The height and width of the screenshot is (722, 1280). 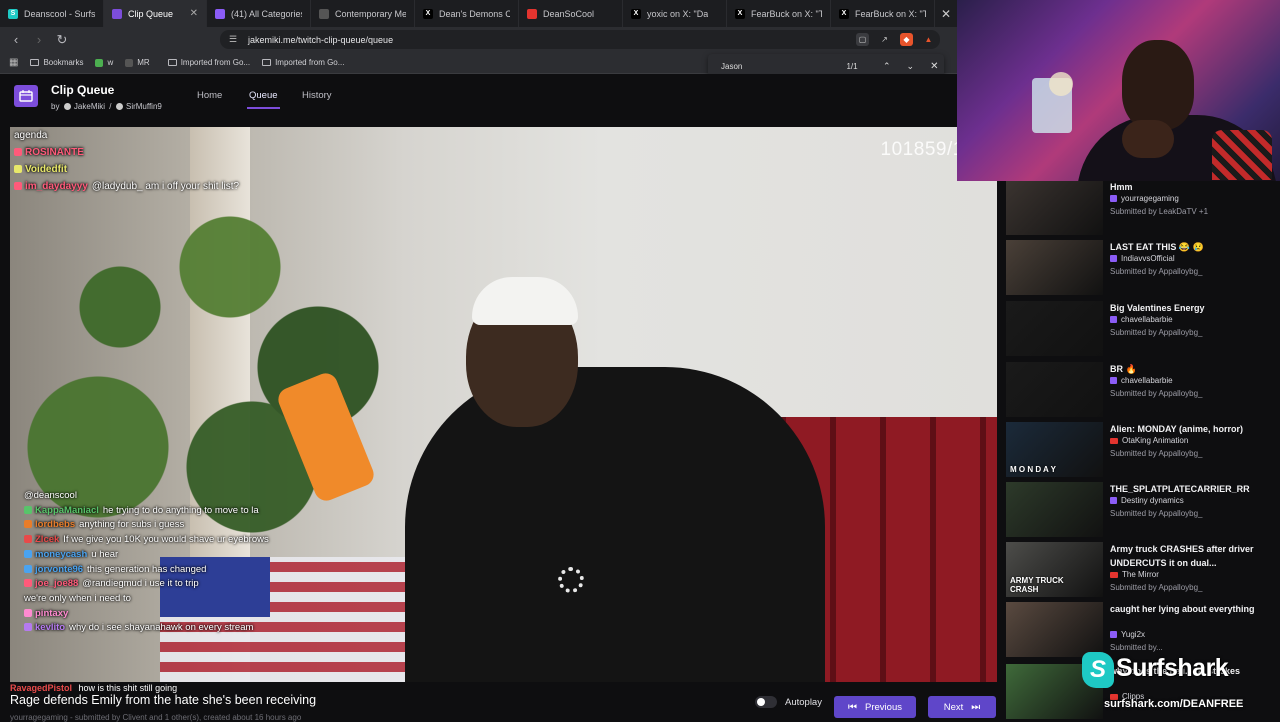 I want to click on webcam-scene-shirt, so click(x=1242, y=155).